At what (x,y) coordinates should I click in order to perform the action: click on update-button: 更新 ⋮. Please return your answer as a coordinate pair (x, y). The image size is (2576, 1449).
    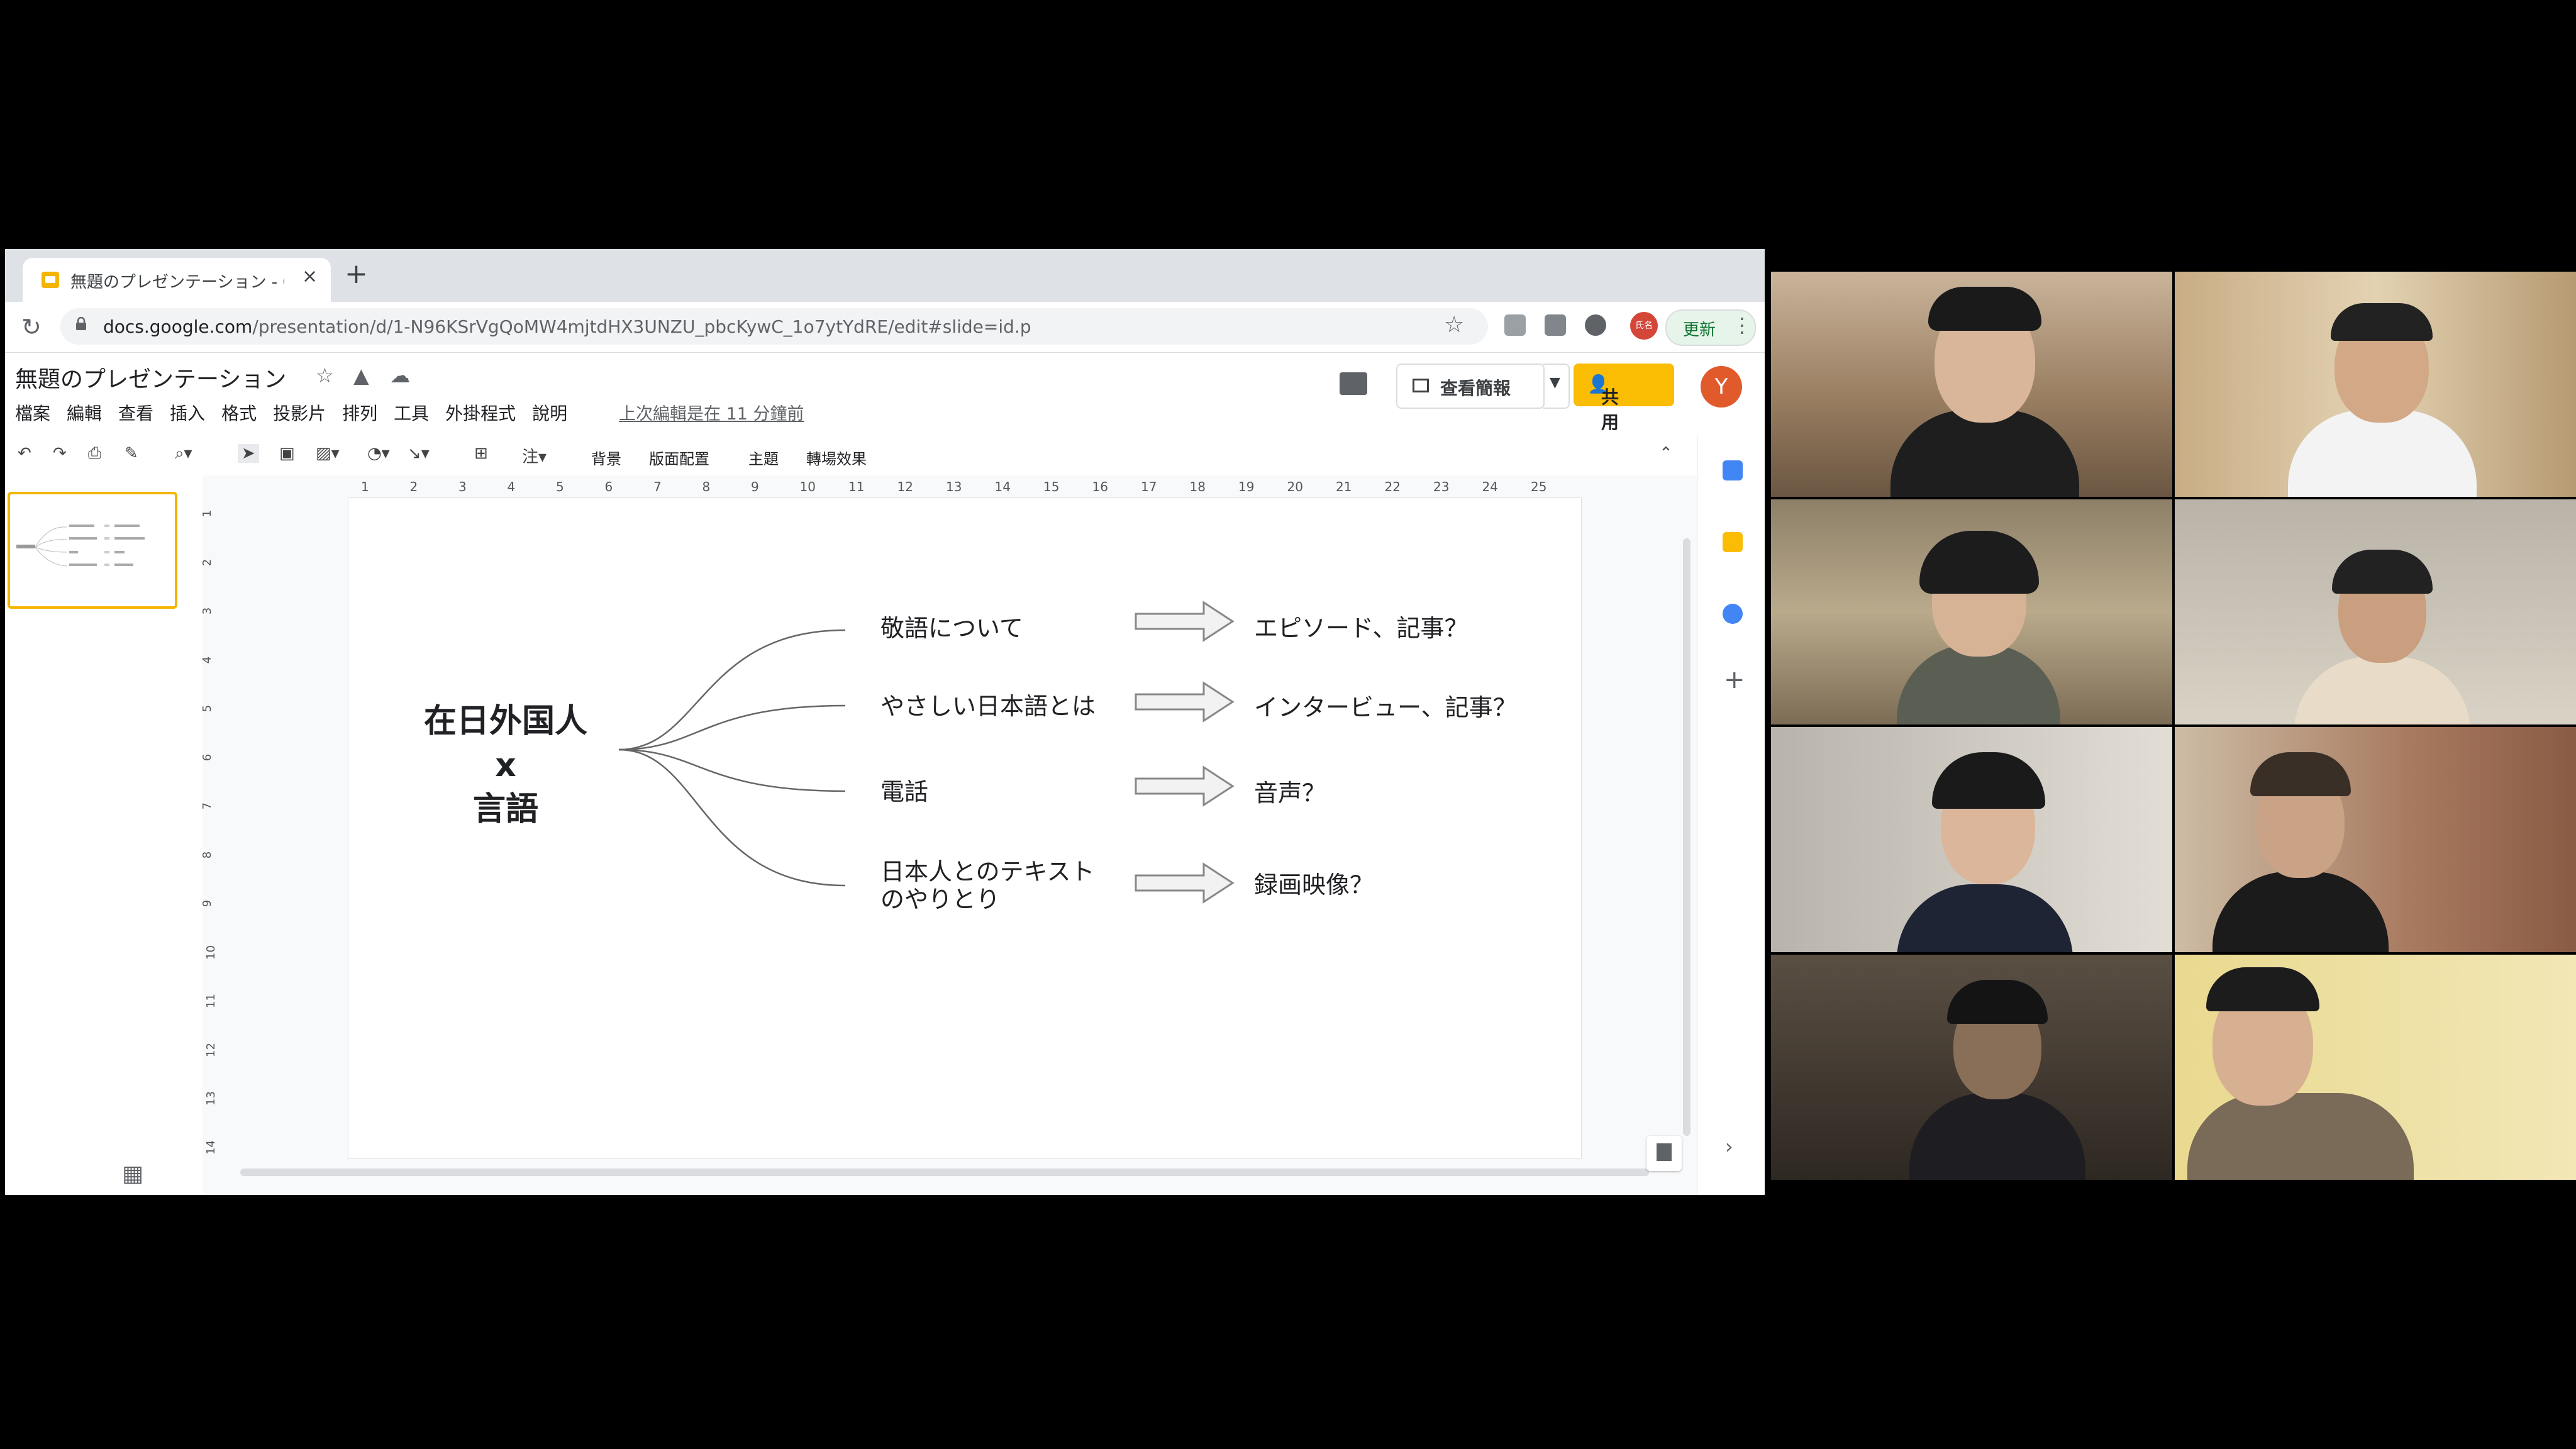
    Looking at the image, I should click on (1710, 327).